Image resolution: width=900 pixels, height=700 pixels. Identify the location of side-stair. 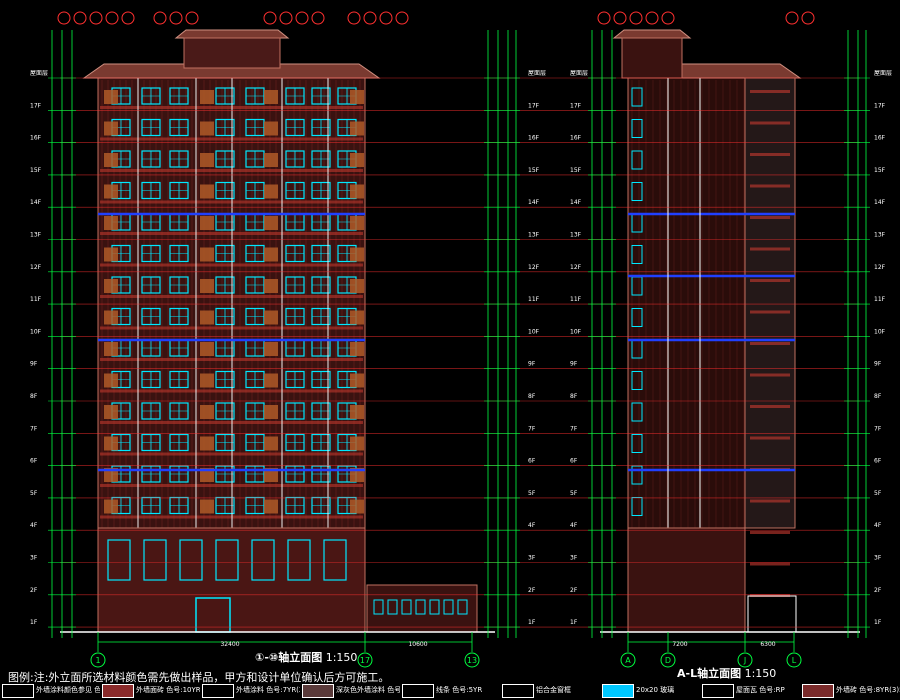
(652, 58).